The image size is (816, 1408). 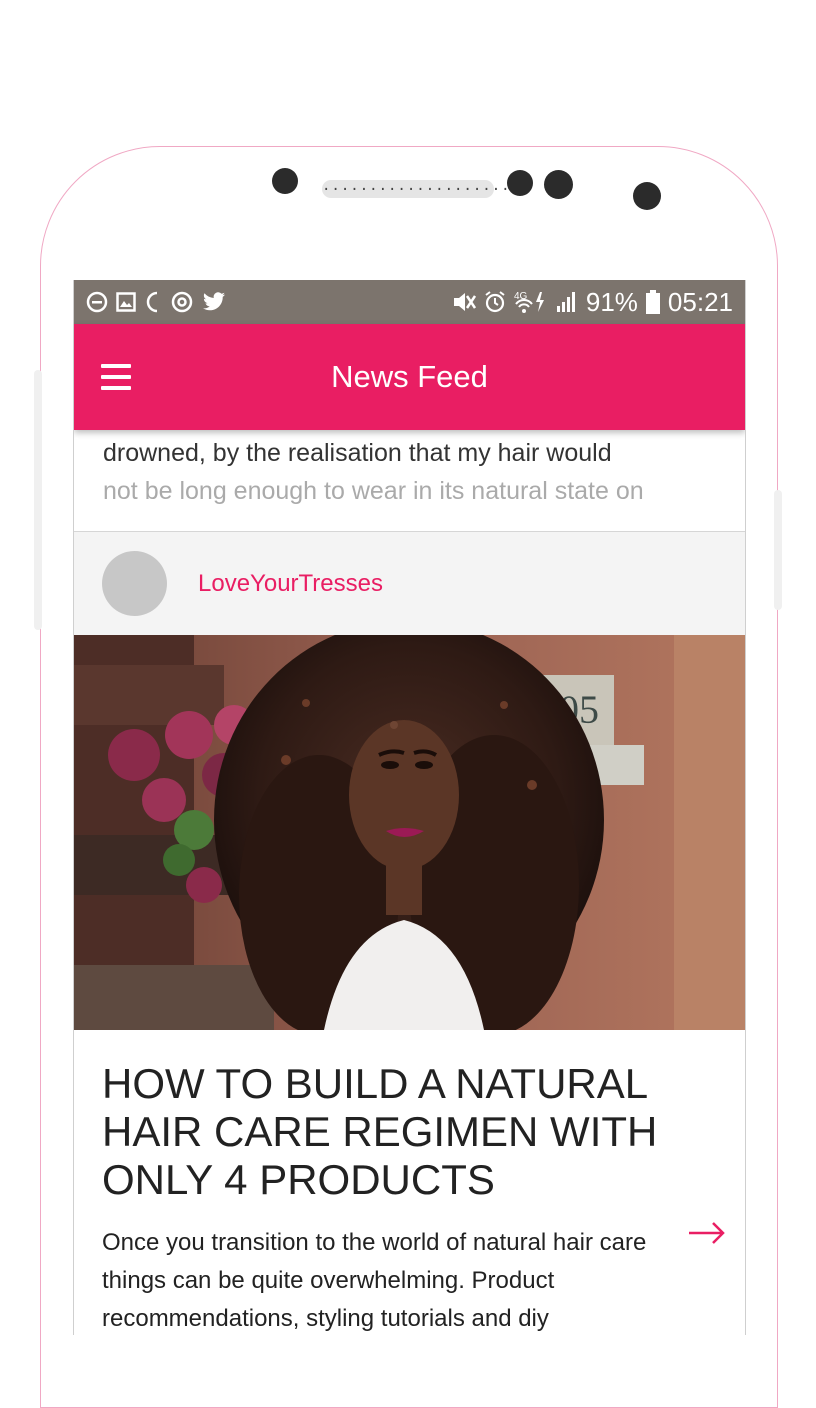 I want to click on post-author-row: LoveYourTresses, so click(x=409, y=583).